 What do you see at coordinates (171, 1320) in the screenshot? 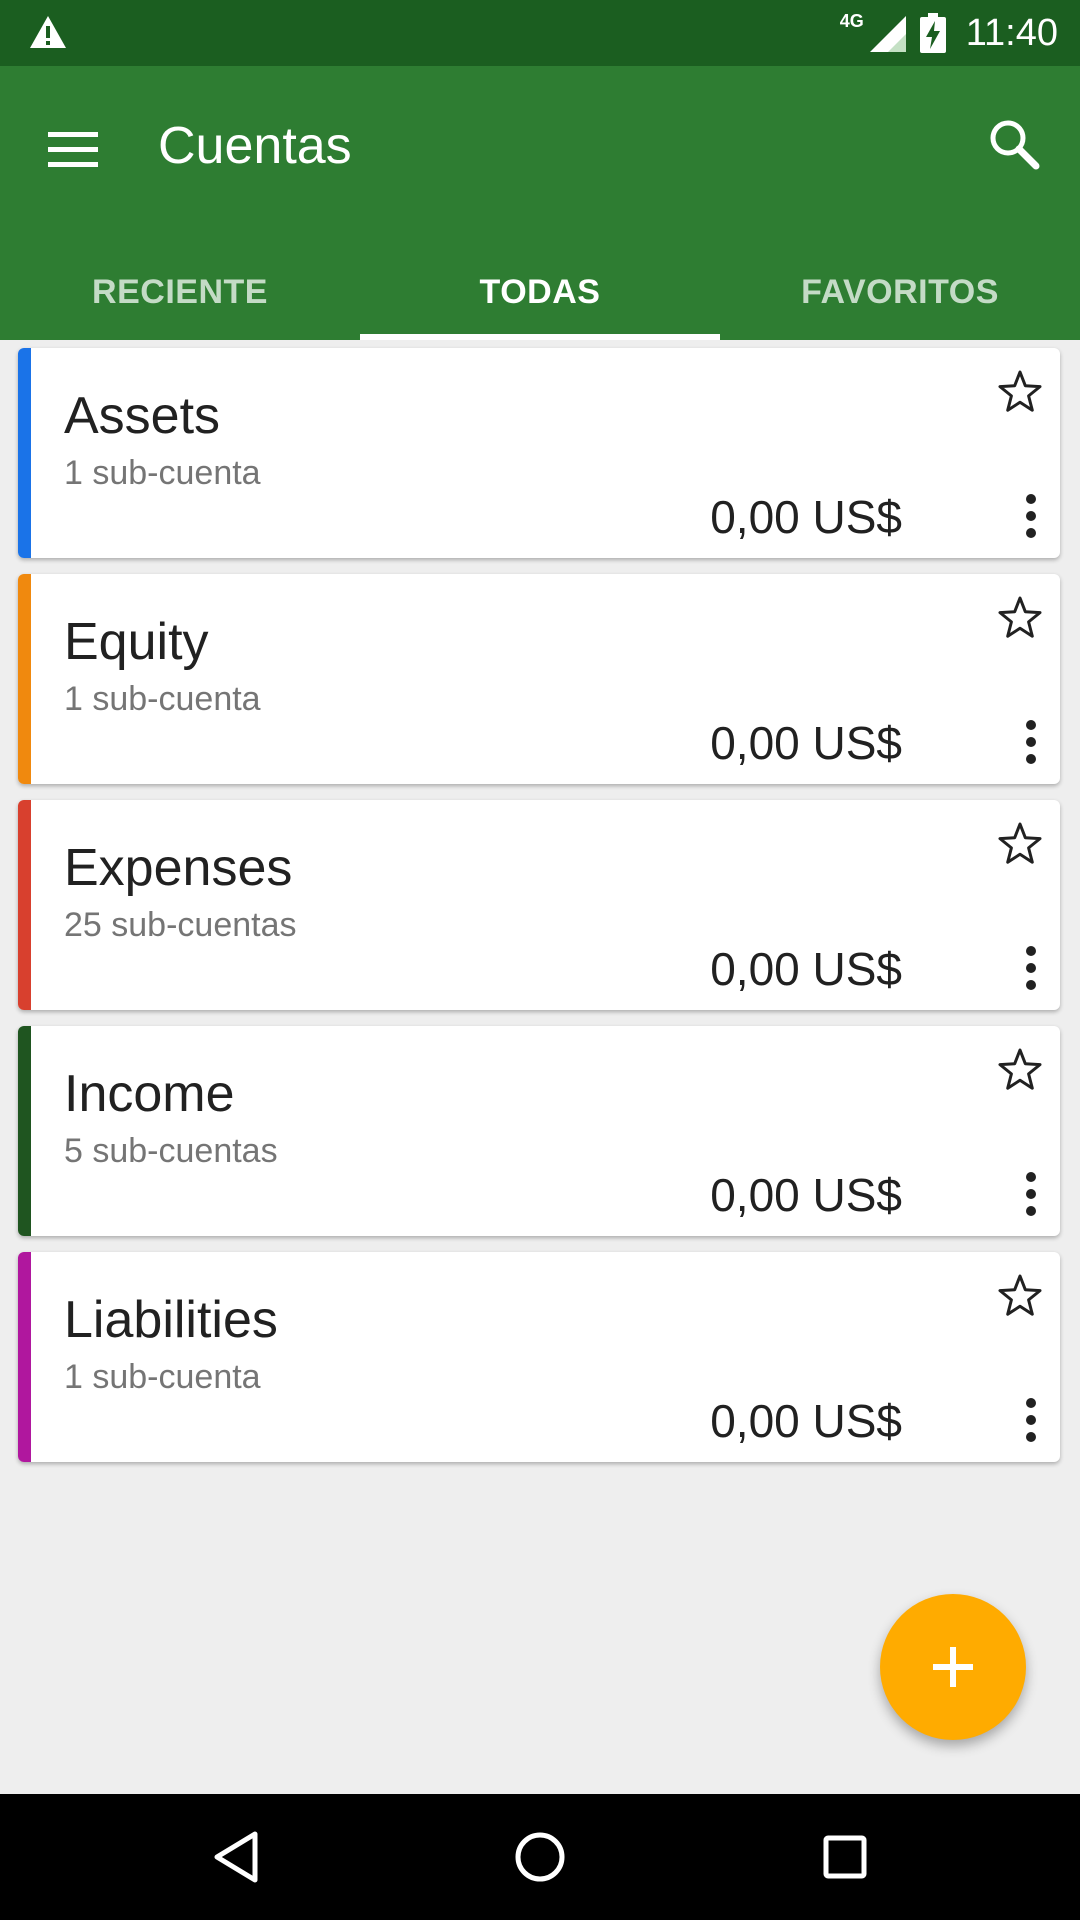
I see `account-name: Liabilities` at bounding box center [171, 1320].